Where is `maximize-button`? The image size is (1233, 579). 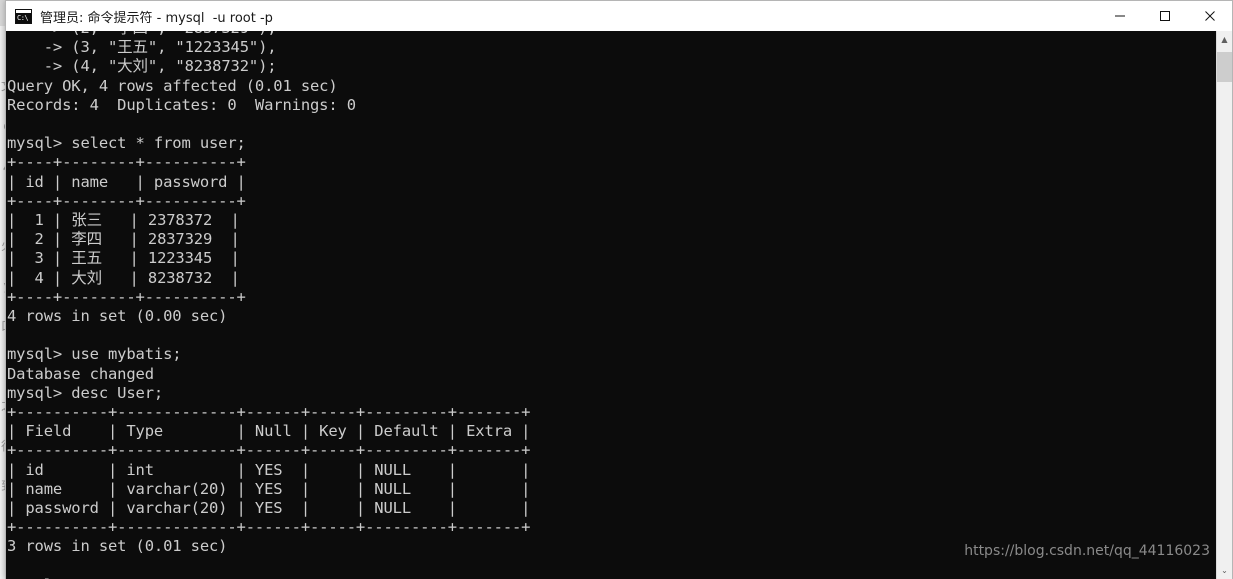
maximize-button is located at coordinates (1164, 16).